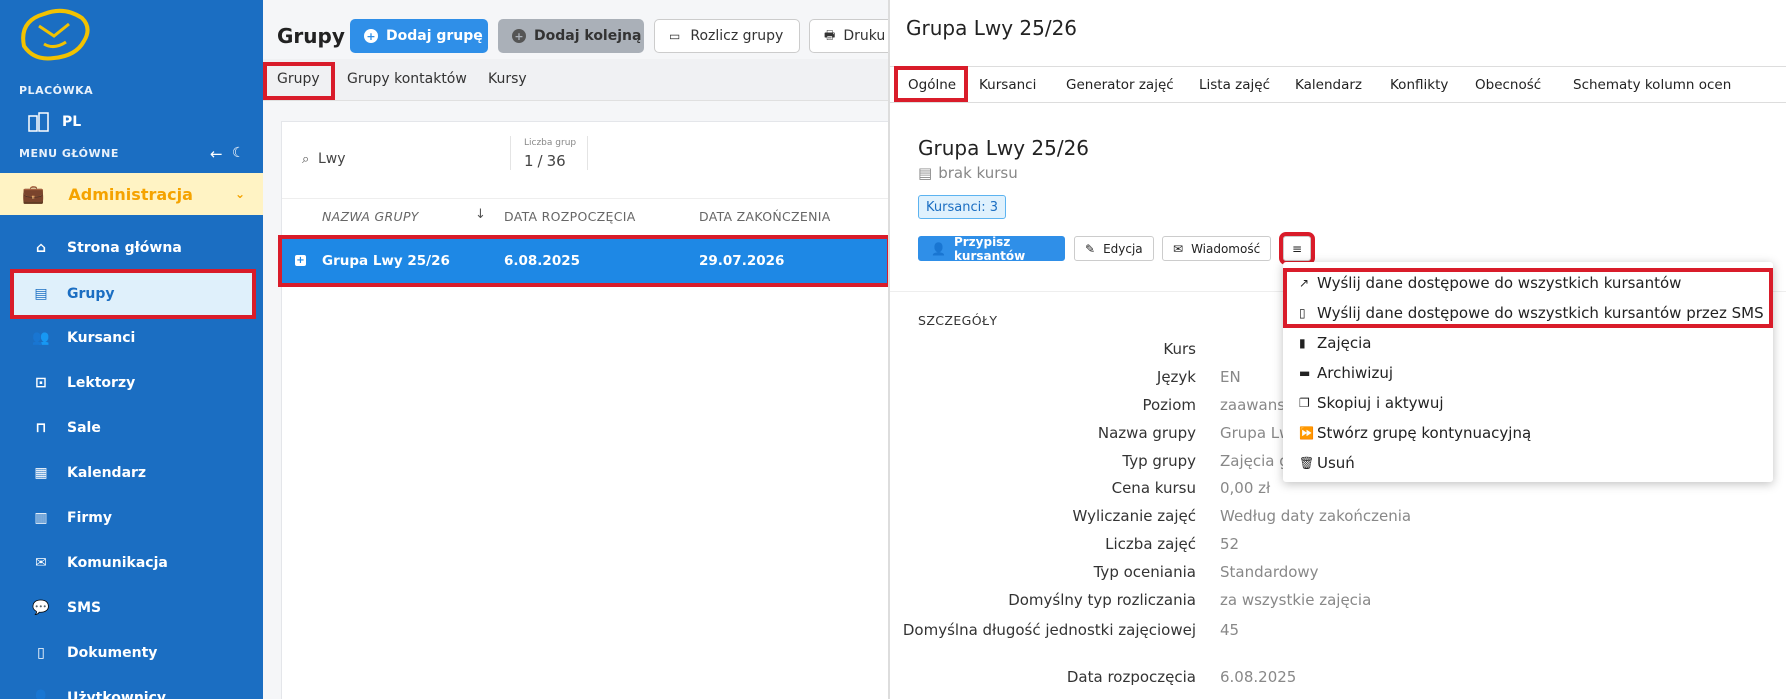  I want to click on moon-icon: ☾, so click(238, 153).